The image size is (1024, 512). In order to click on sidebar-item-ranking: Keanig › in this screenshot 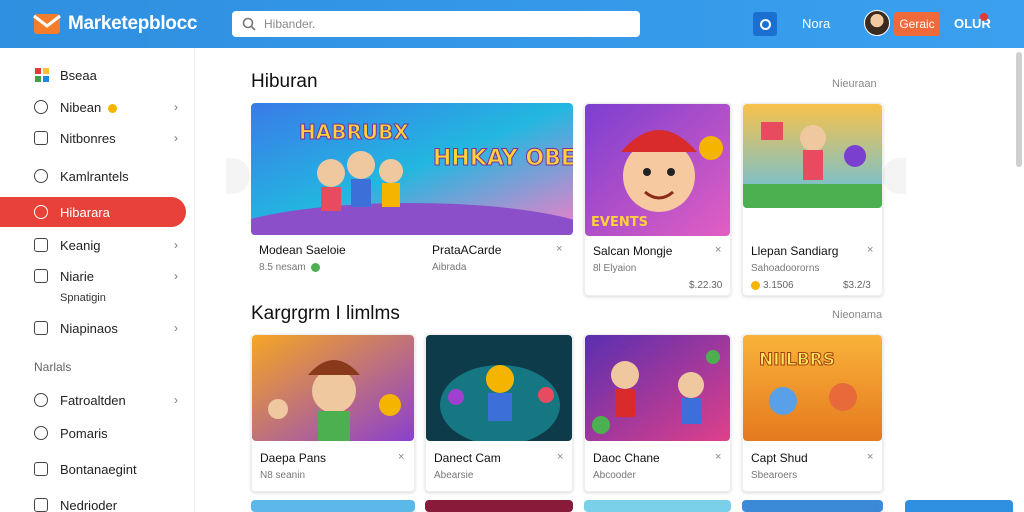, I will do `click(93, 245)`.